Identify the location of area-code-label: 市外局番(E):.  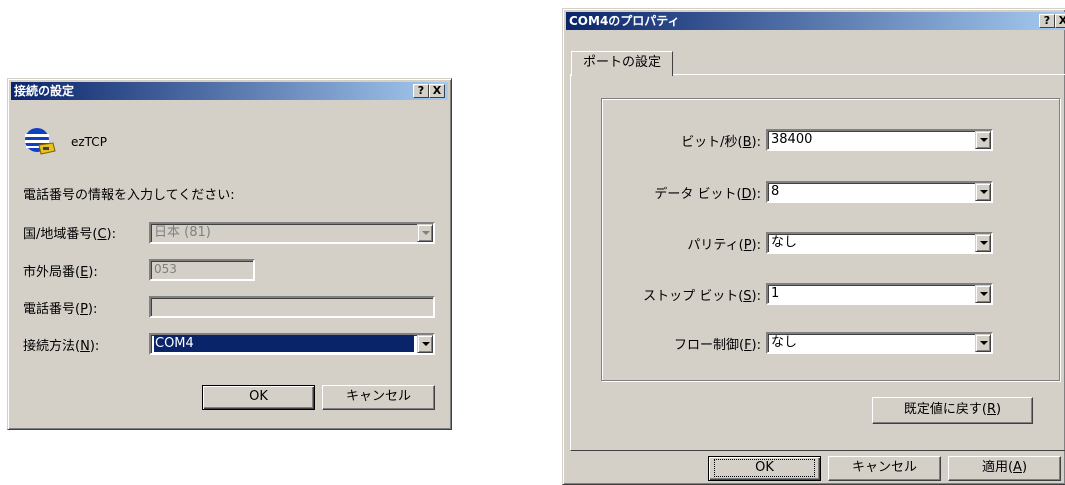
(60, 272).